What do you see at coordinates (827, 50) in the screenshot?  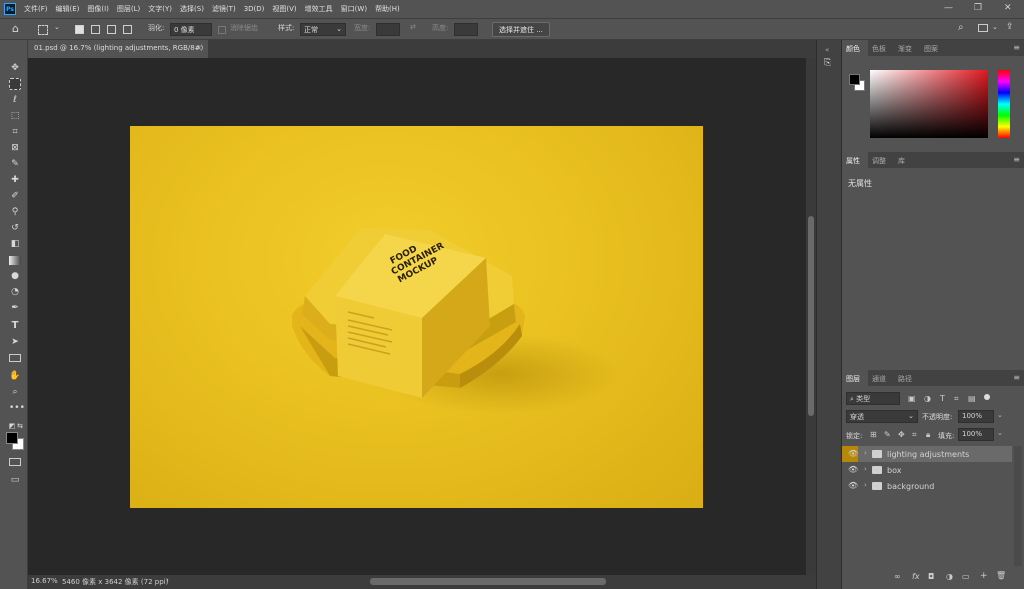 I see `collapse-icon: «` at bounding box center [827, 50].